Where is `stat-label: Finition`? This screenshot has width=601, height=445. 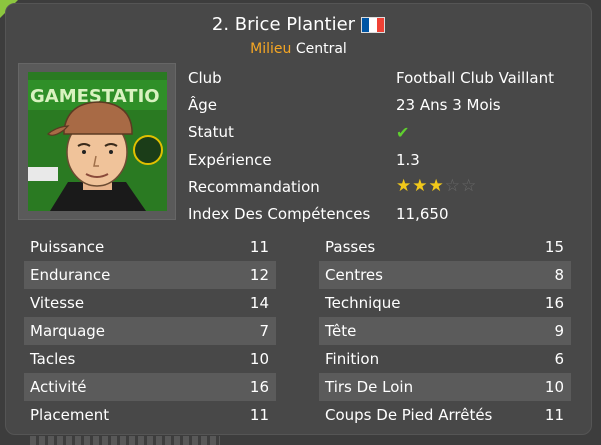
stat-label: Finition is located at coordinates (352, 359).